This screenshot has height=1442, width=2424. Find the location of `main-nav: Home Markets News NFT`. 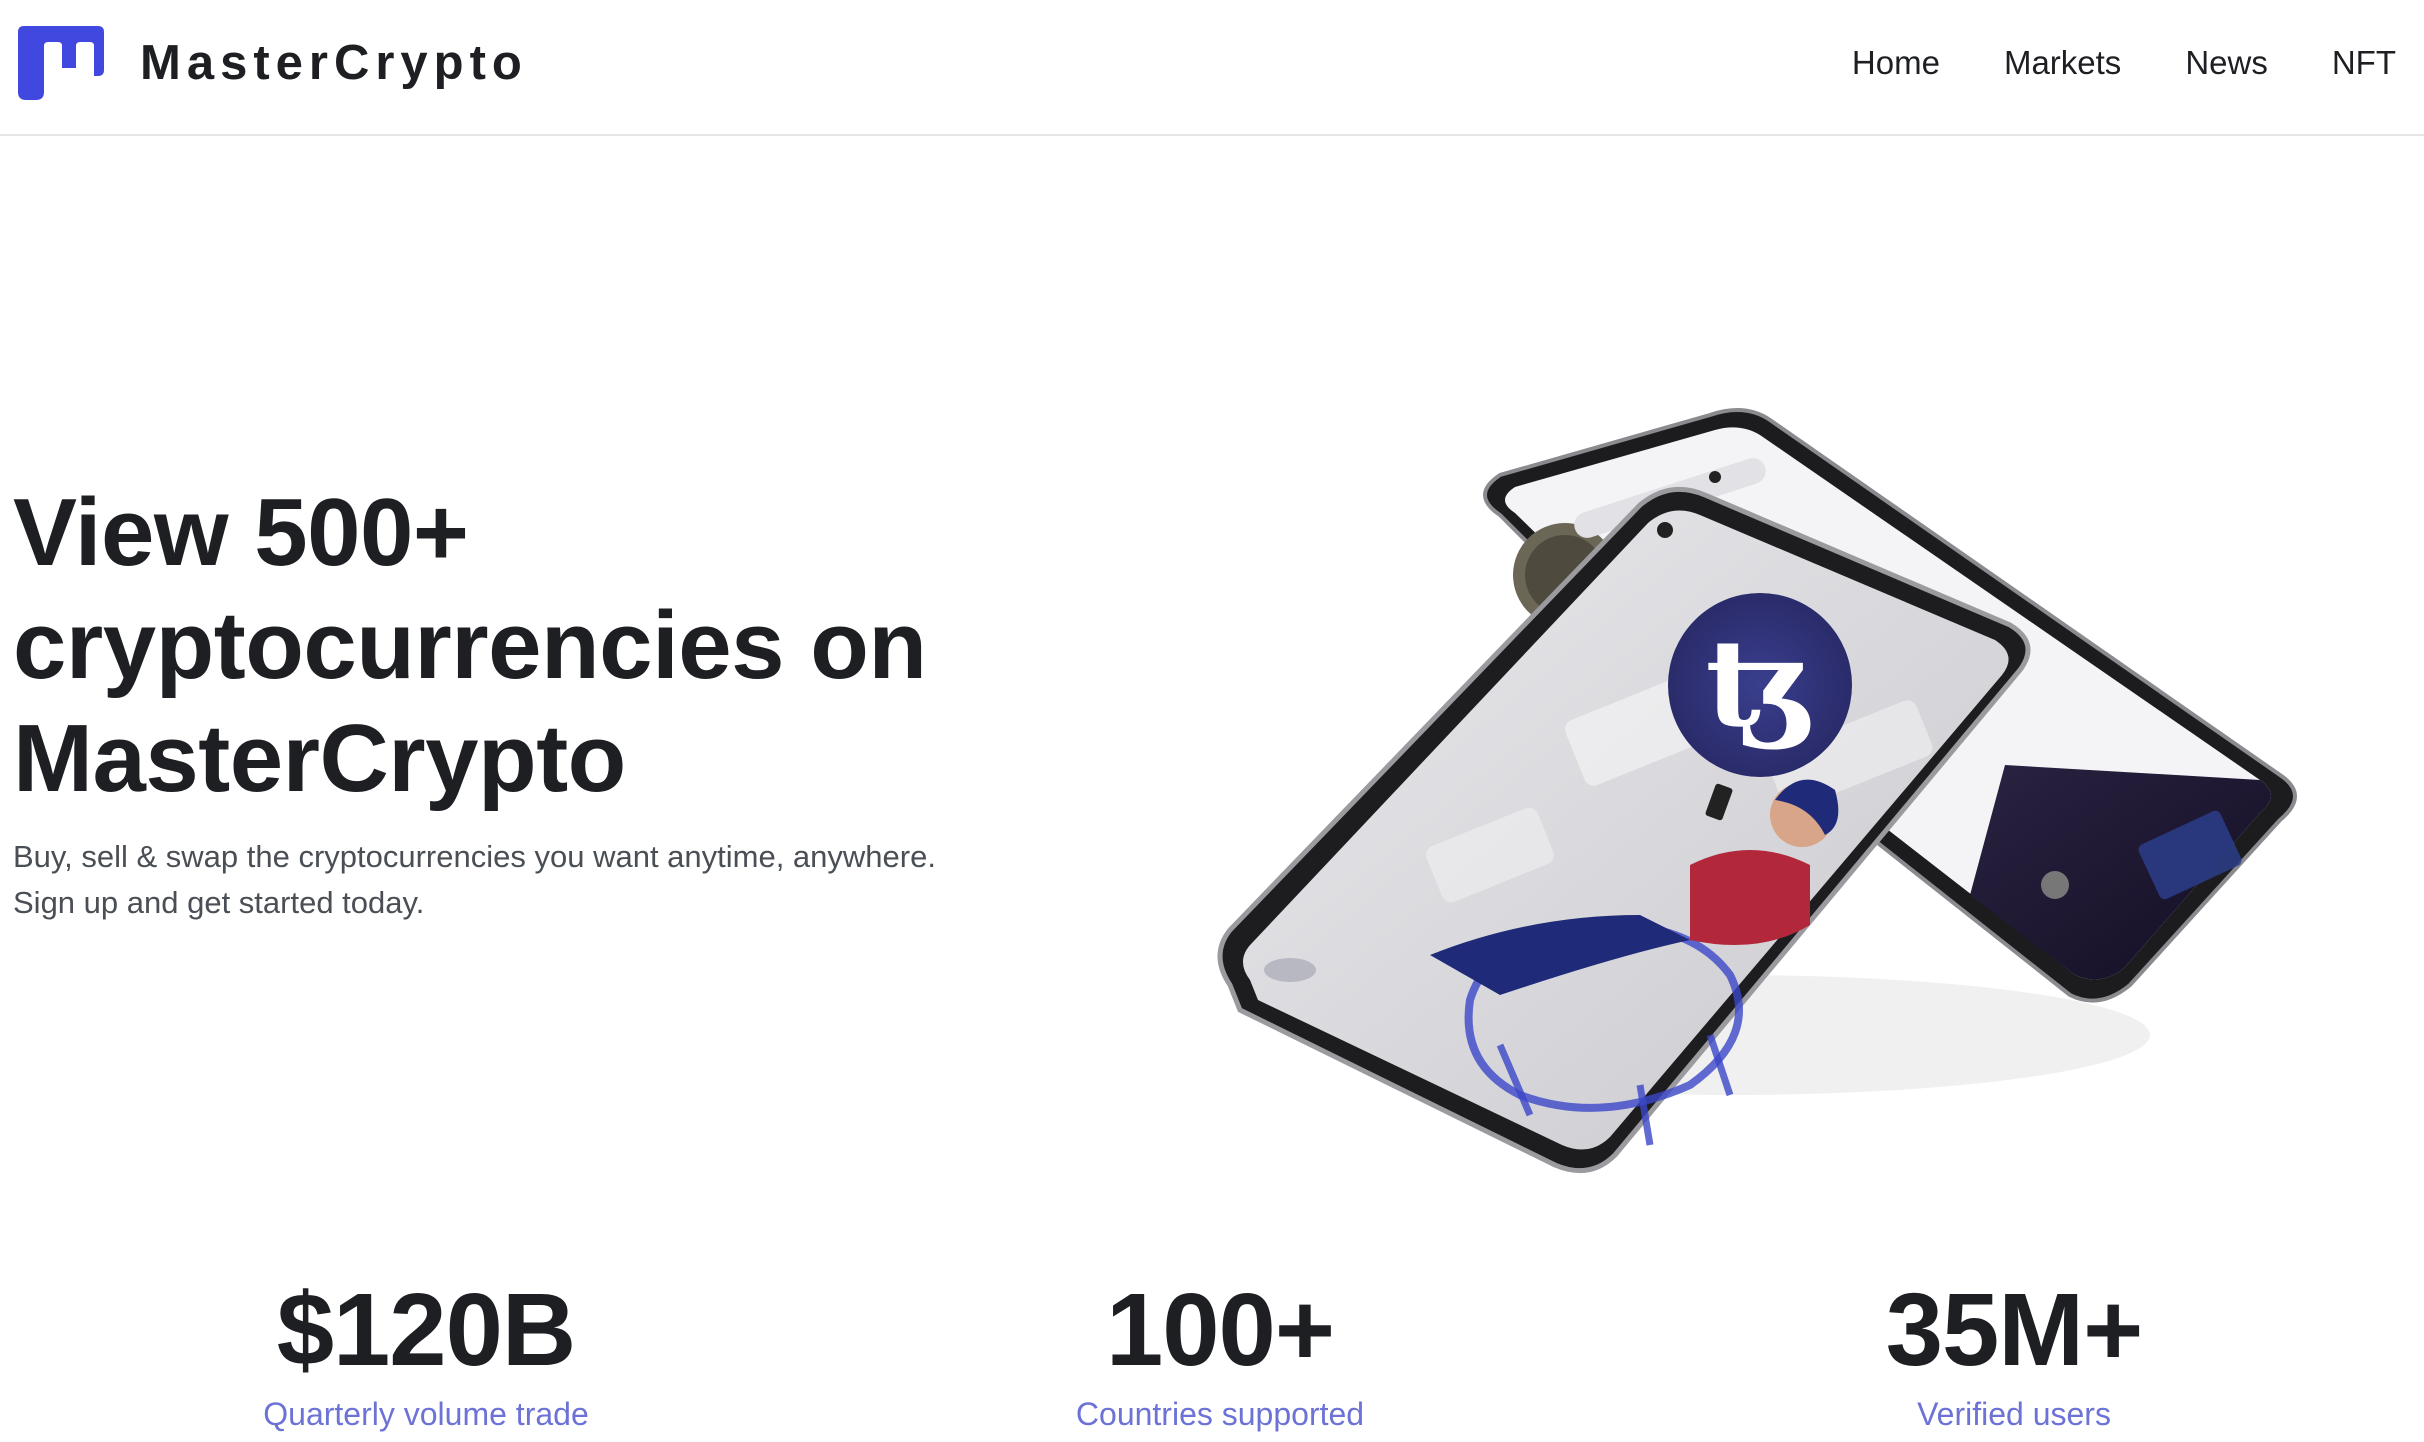

main-nav: Home Markets News NFT is located at coordinates (2092, 63).